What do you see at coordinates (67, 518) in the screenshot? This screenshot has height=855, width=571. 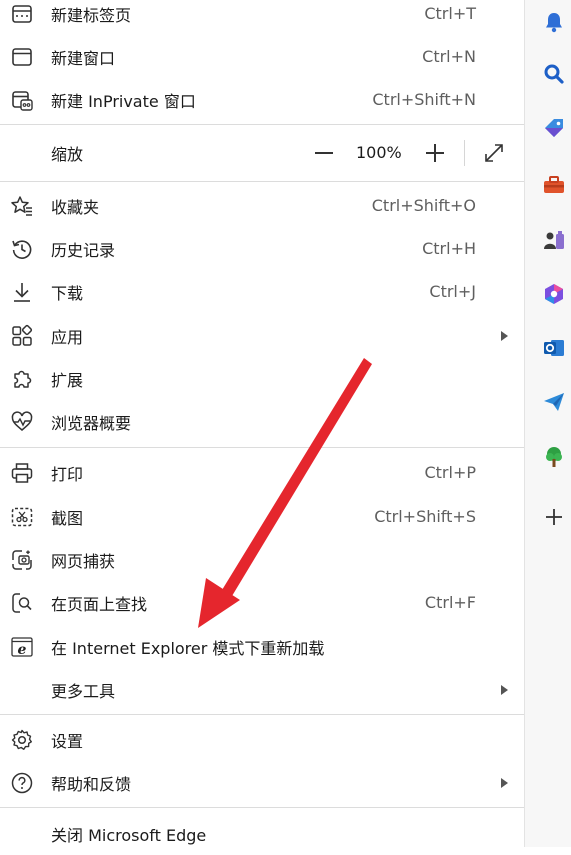 I see `menu-item-label: 截图` at bounding box center [67, 518].